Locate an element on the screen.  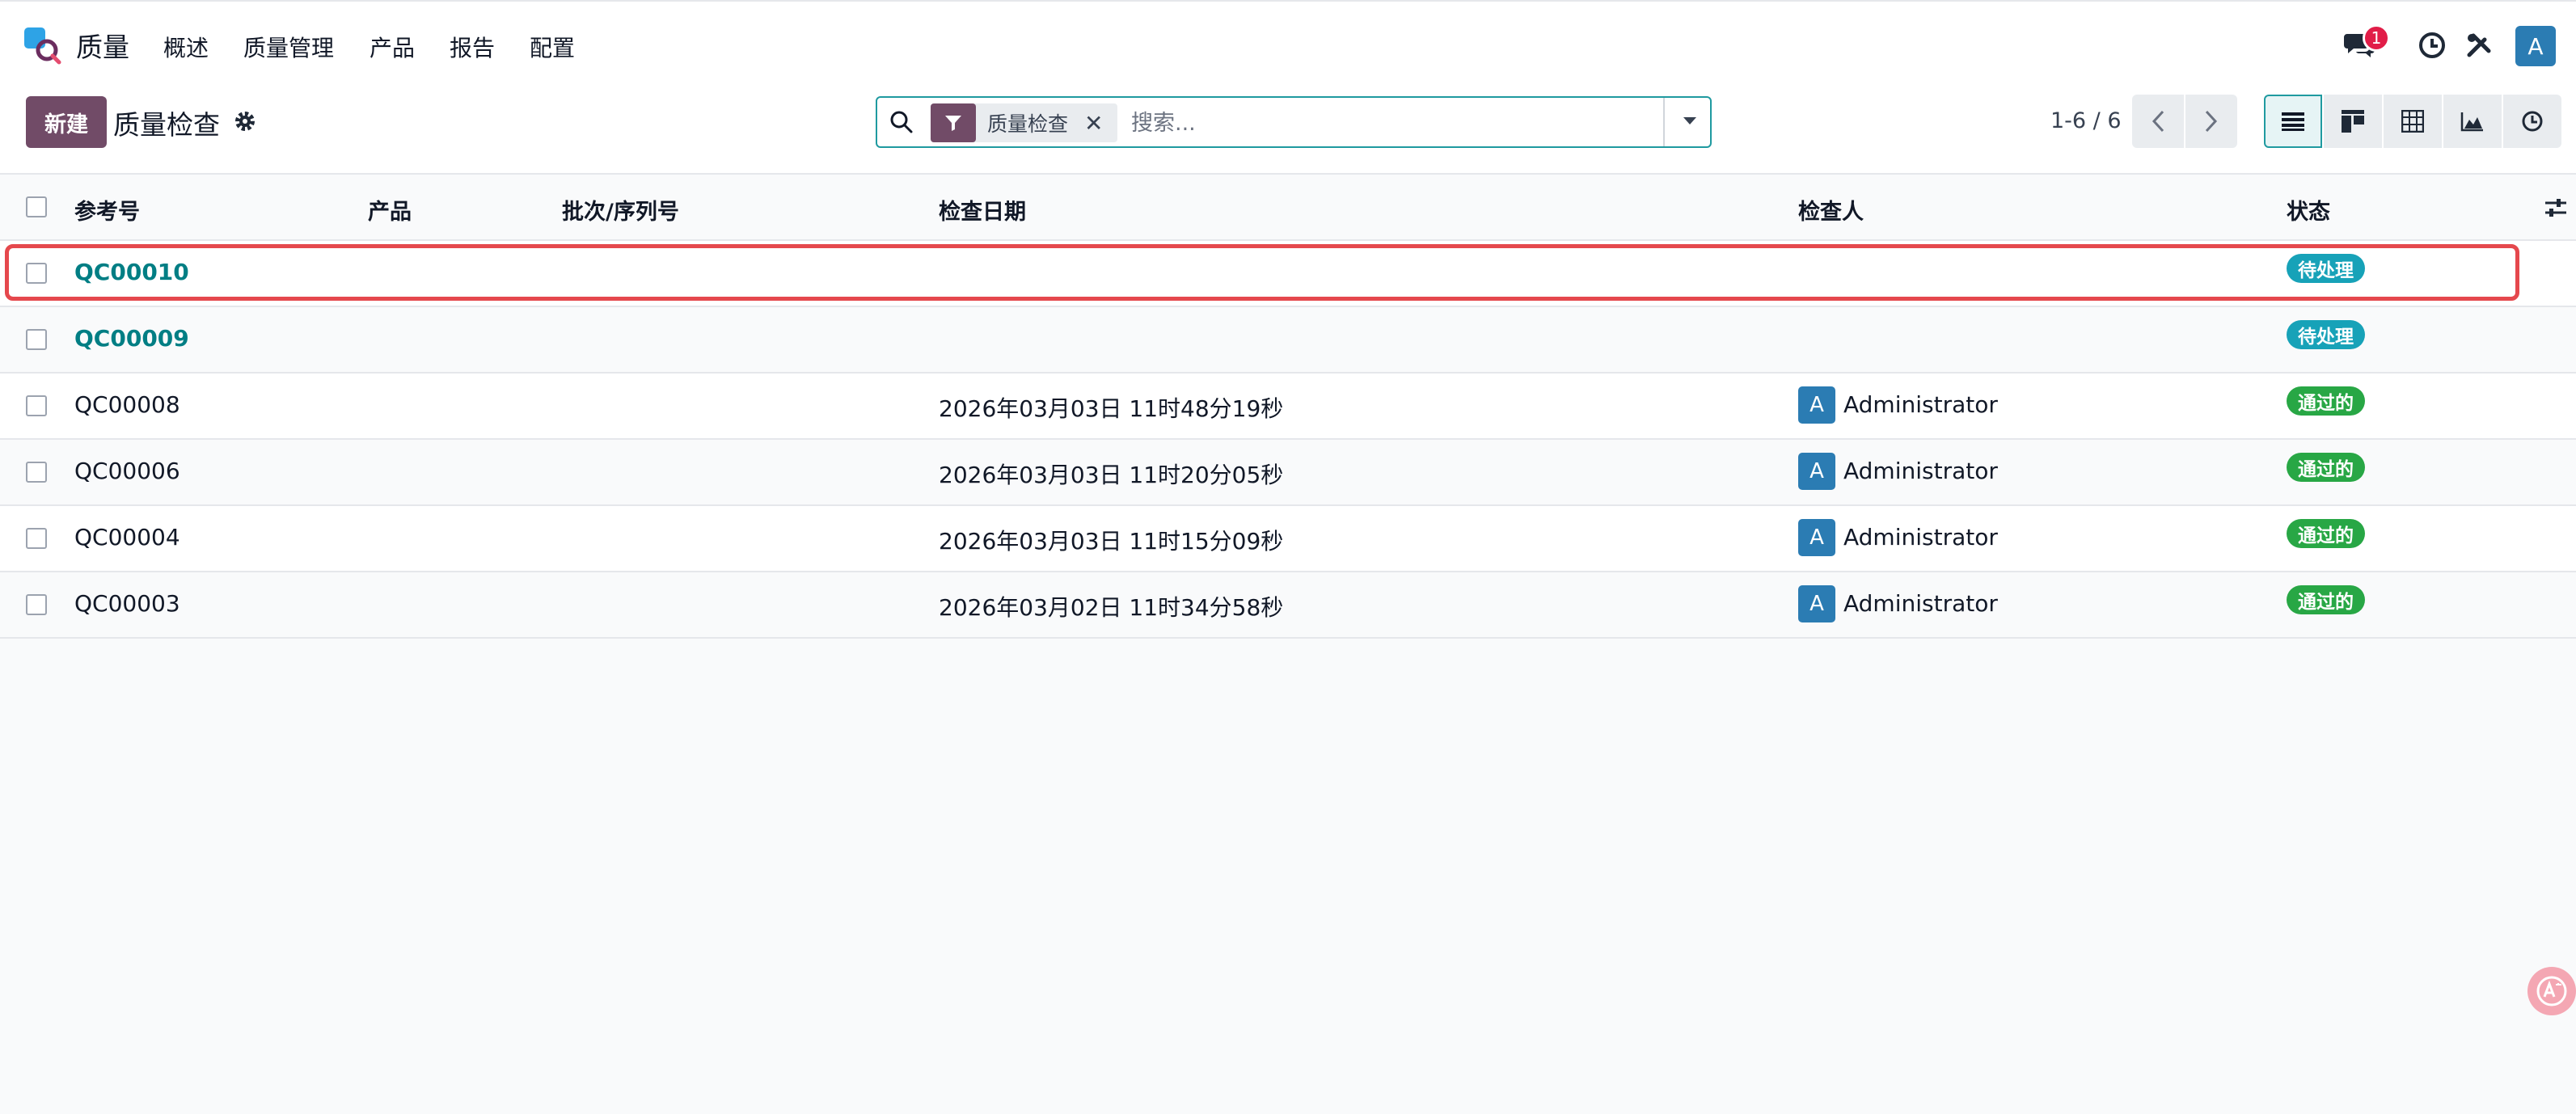
page-title: 质量检查 is located at coordinates (166, 122).